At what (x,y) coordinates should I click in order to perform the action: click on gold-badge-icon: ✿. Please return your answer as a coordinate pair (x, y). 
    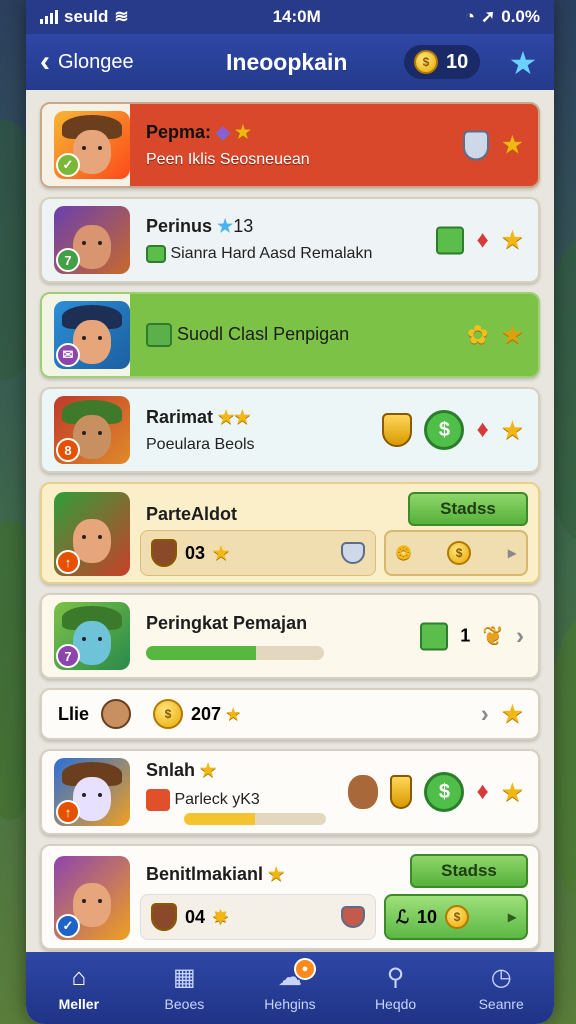
    Looking at the image, I should click on (477, 334).